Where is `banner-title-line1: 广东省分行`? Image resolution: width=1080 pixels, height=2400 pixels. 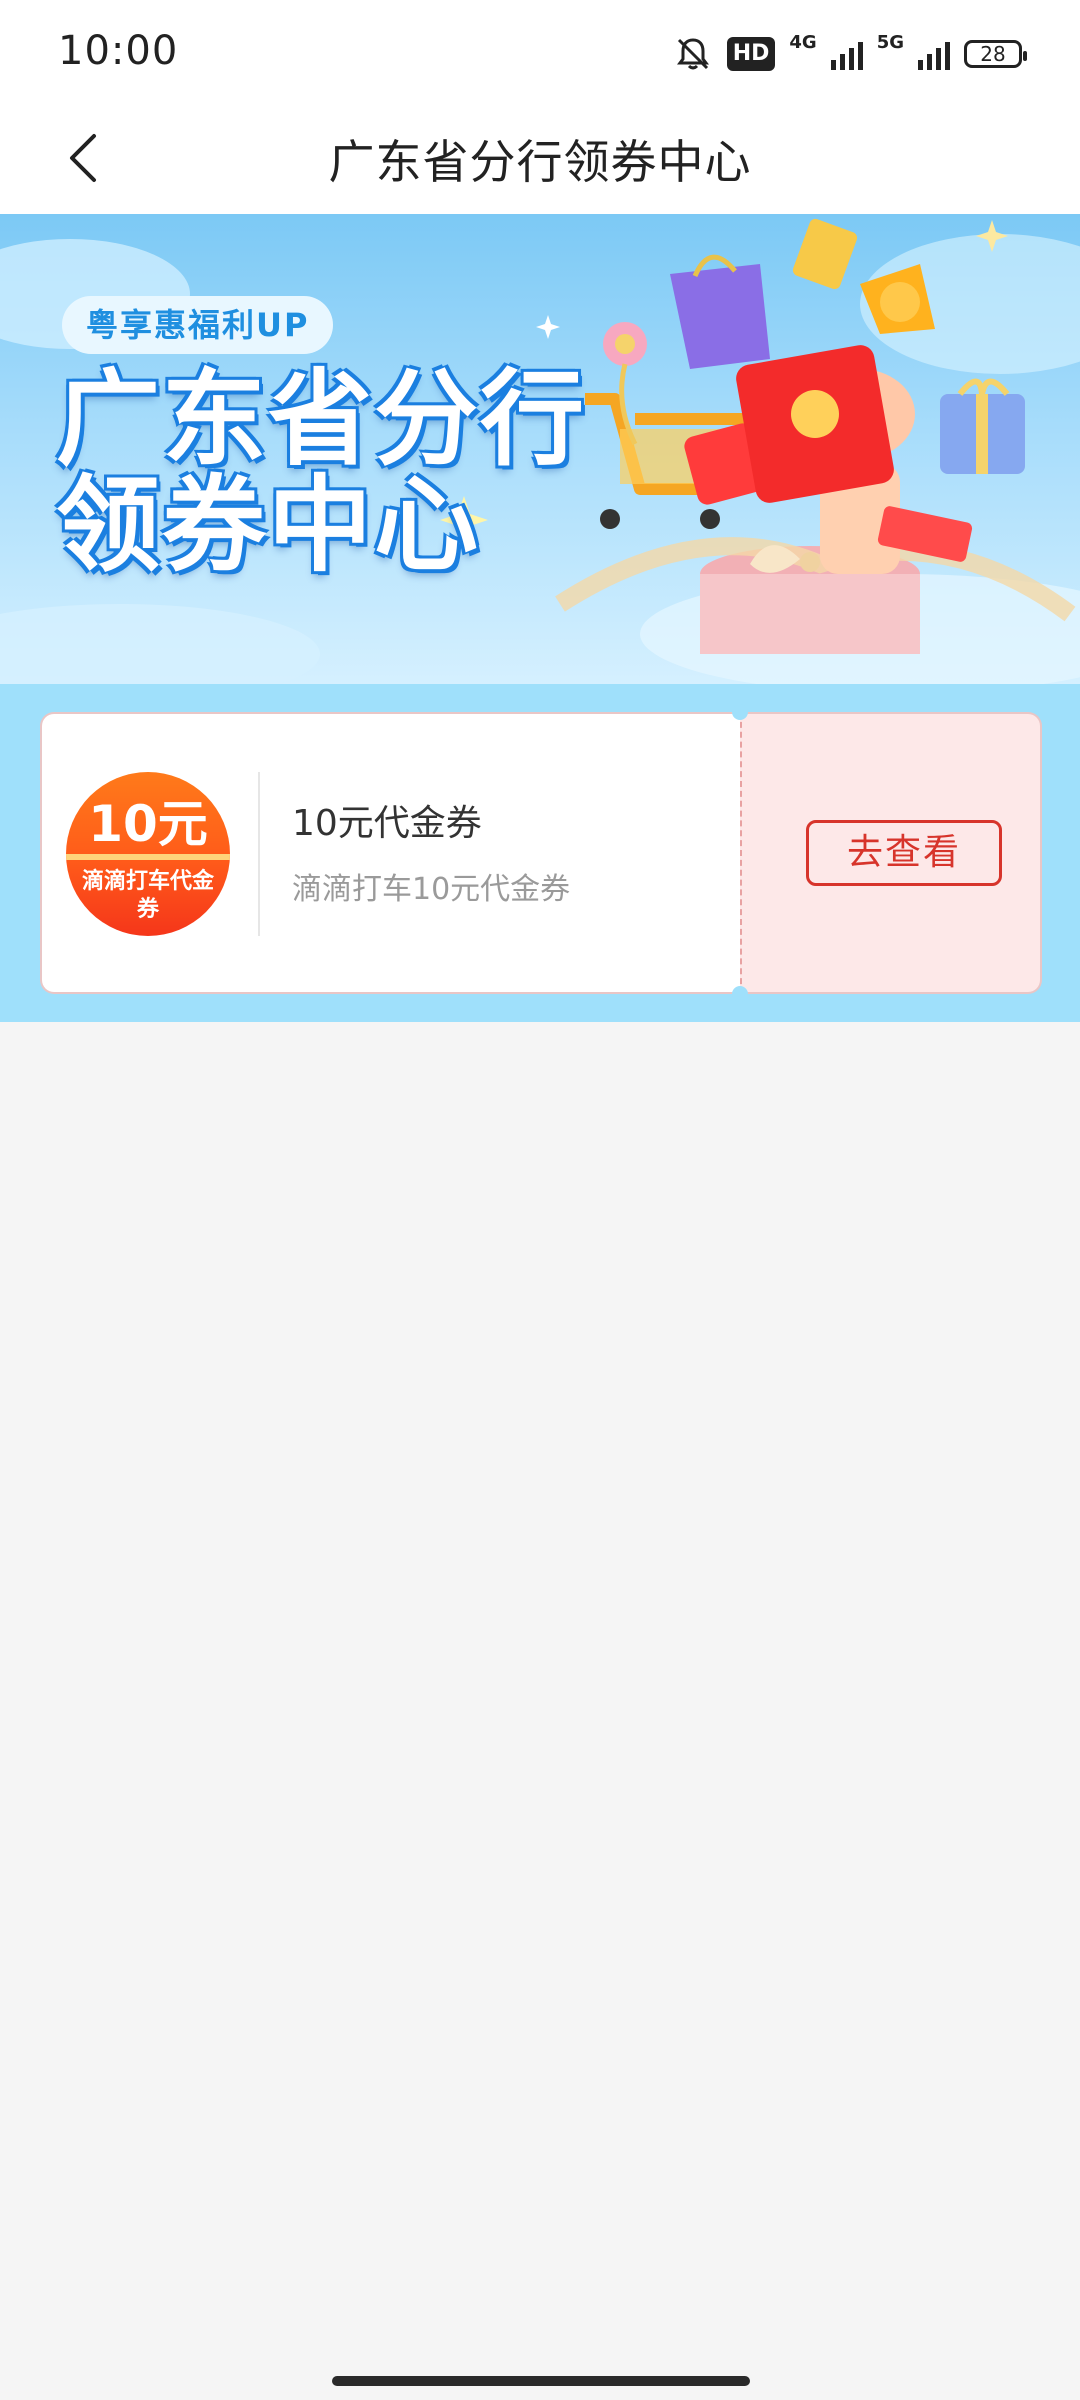 banner-title-line1: 广东省分行 is located at coordinates (321, 419).